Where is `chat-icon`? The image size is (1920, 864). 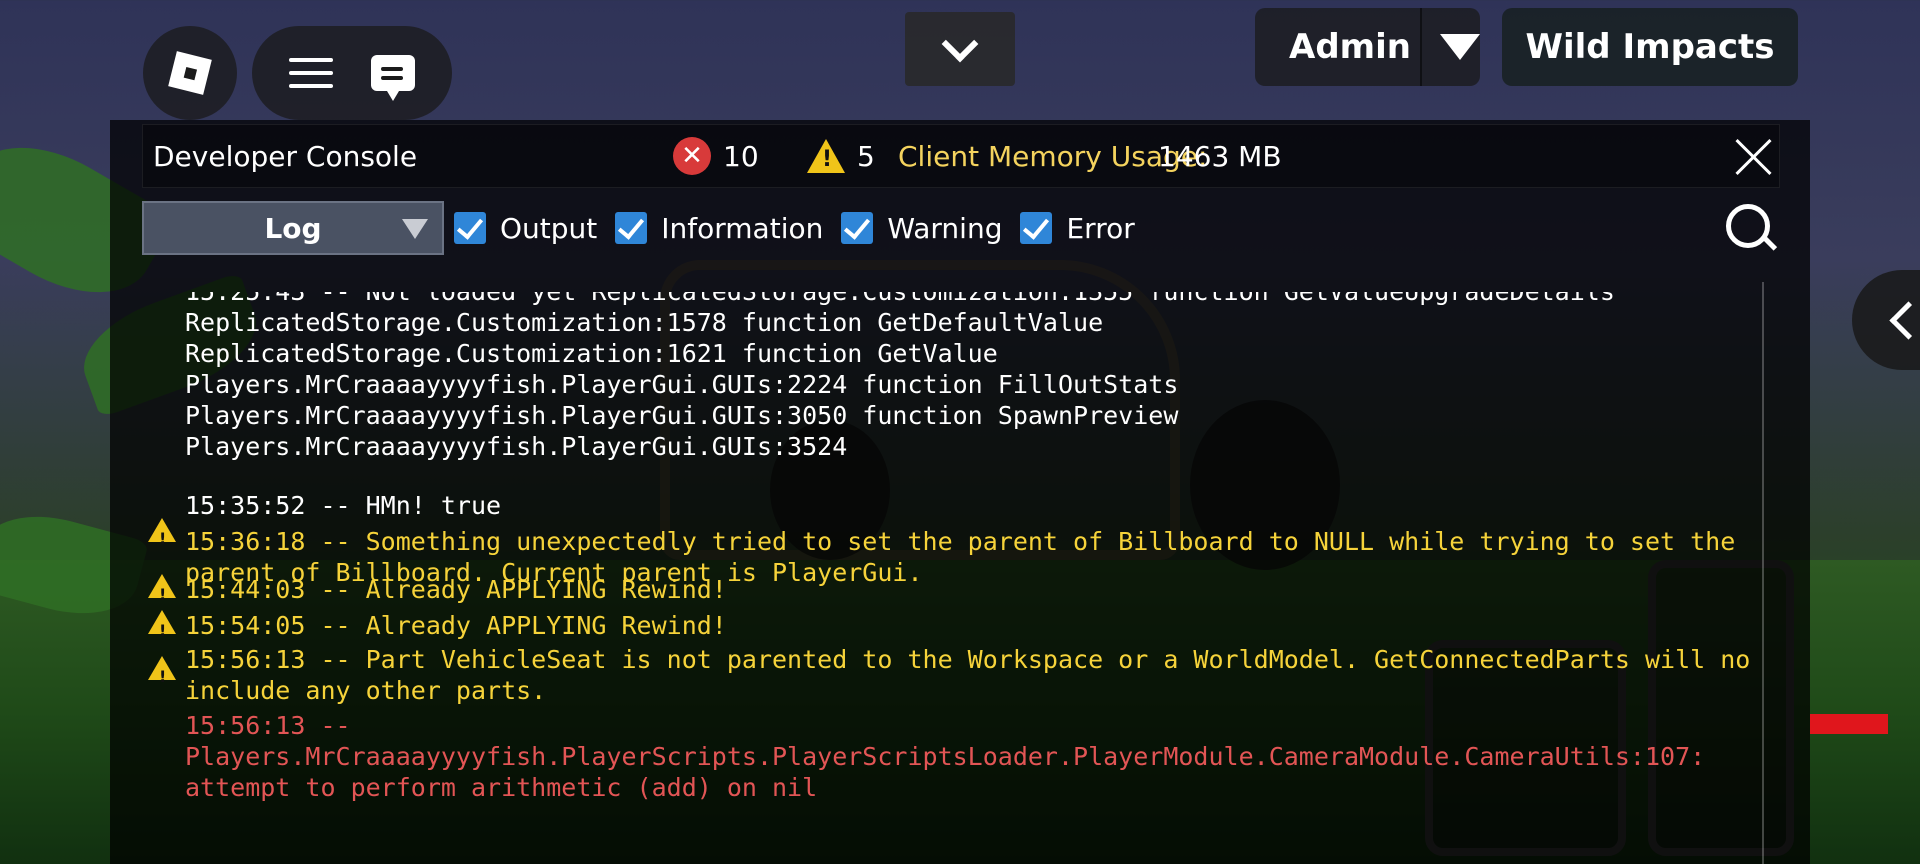
chat-icon is located at coordinates (393, 78).